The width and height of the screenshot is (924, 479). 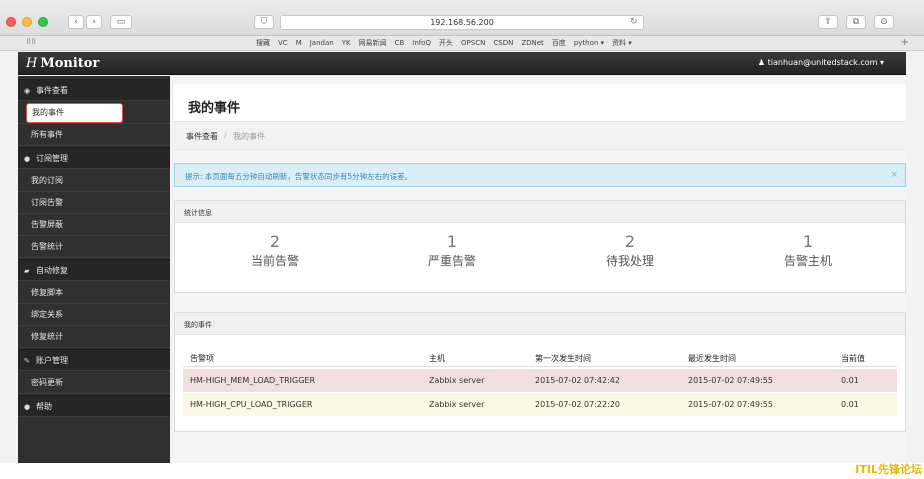 What do you see at coordinates (62, 63) in the screenshot?
I see `brand-logo: H Monitor` at bounding box center [62, 63].